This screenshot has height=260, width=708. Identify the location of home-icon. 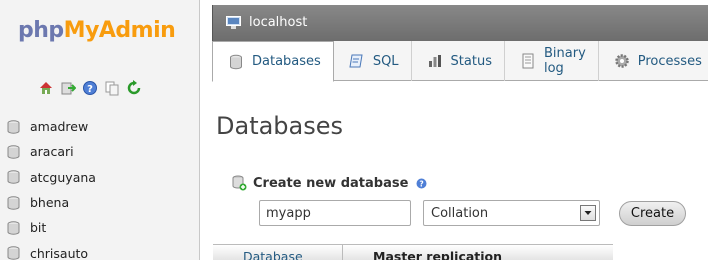
(46, 88).